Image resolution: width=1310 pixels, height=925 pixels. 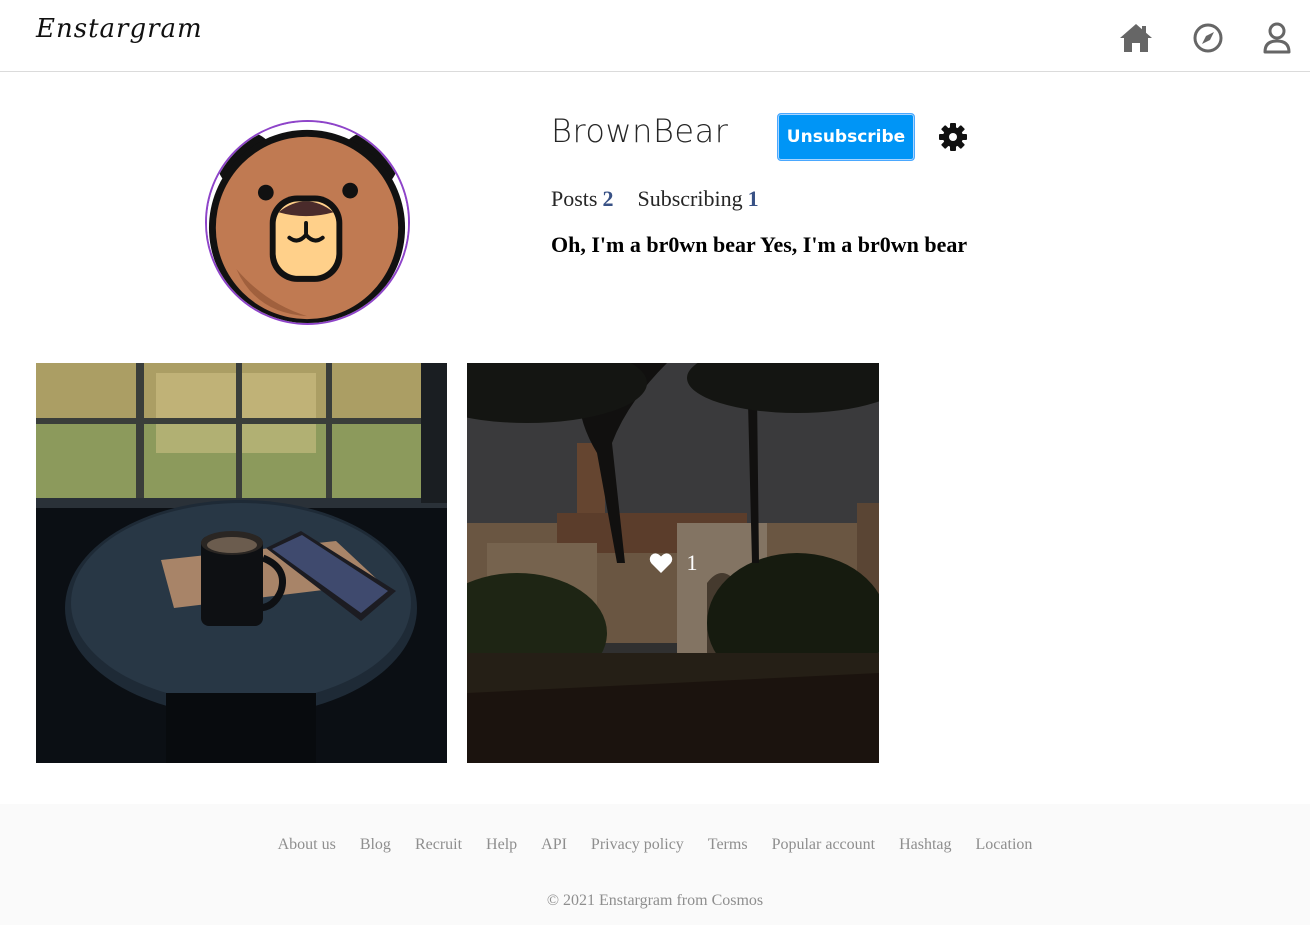 I want to click on top-navigation-bar: Enstargram, so click(x=655, y=36).